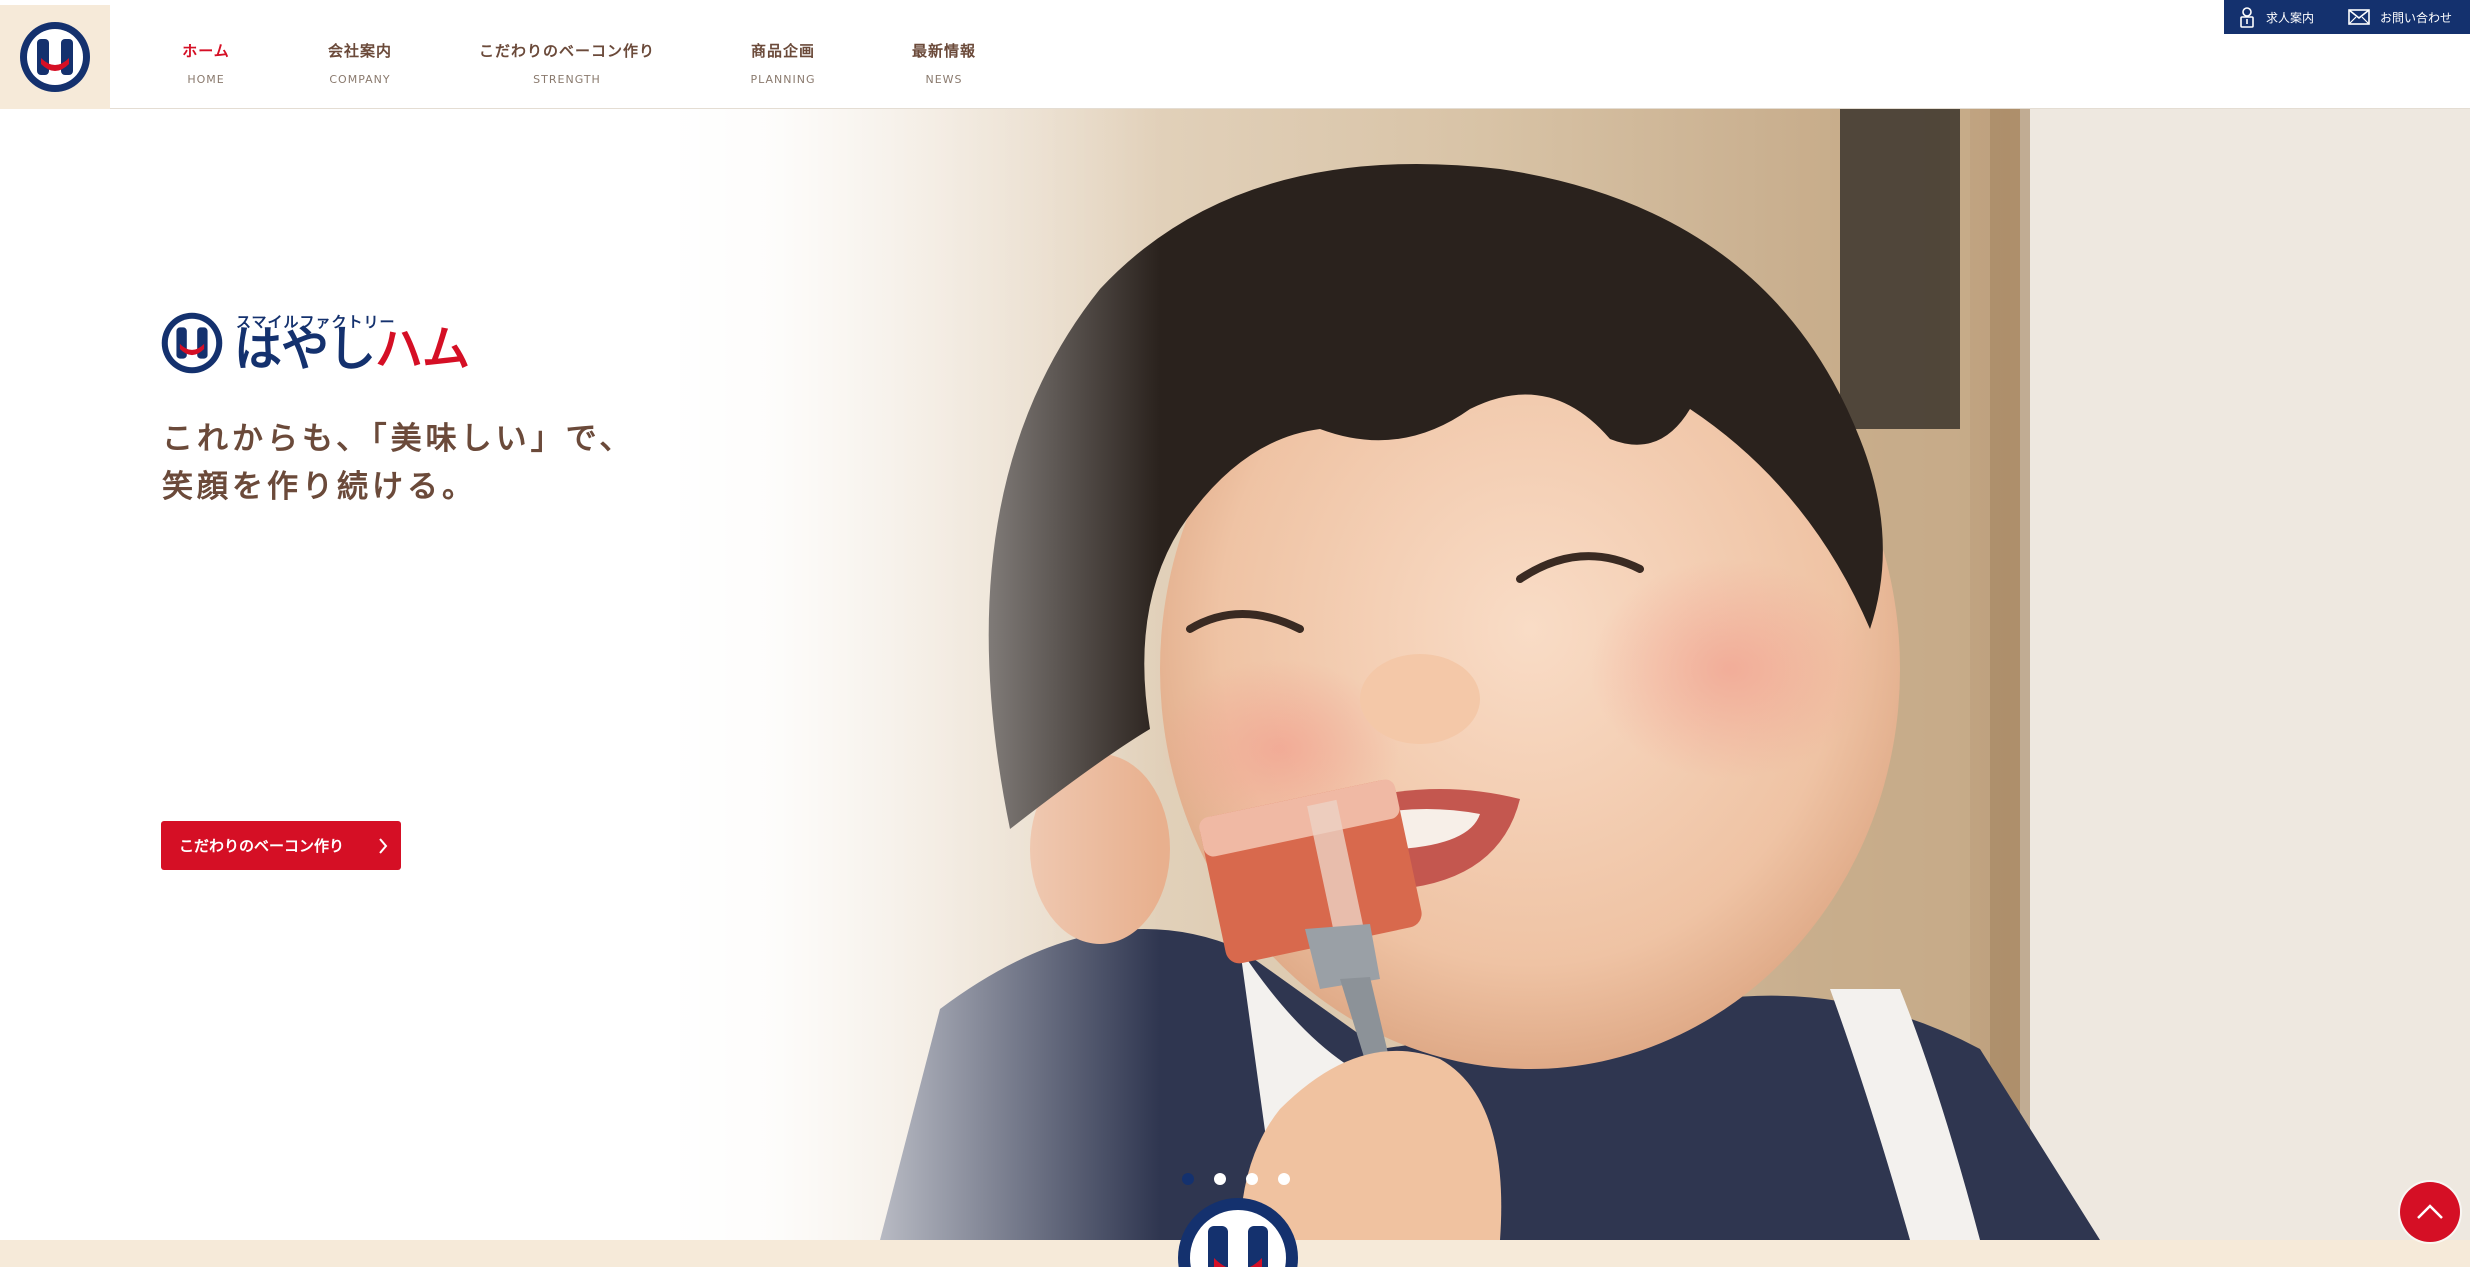 The height and width of the screenshot is (1267, 2470). I want to click on nav-item-company: 会社案内 COMPANY, so click(360, 63).